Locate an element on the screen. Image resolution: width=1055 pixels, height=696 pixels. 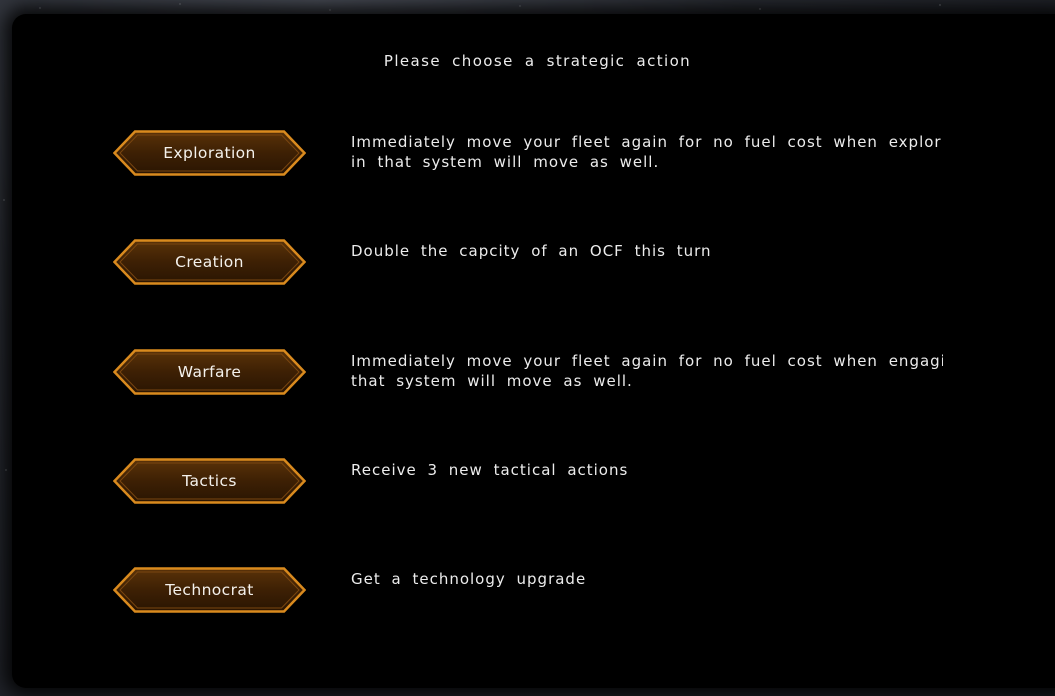
technocrat-button-label: Technocrat is located at coordinates (209, 590).